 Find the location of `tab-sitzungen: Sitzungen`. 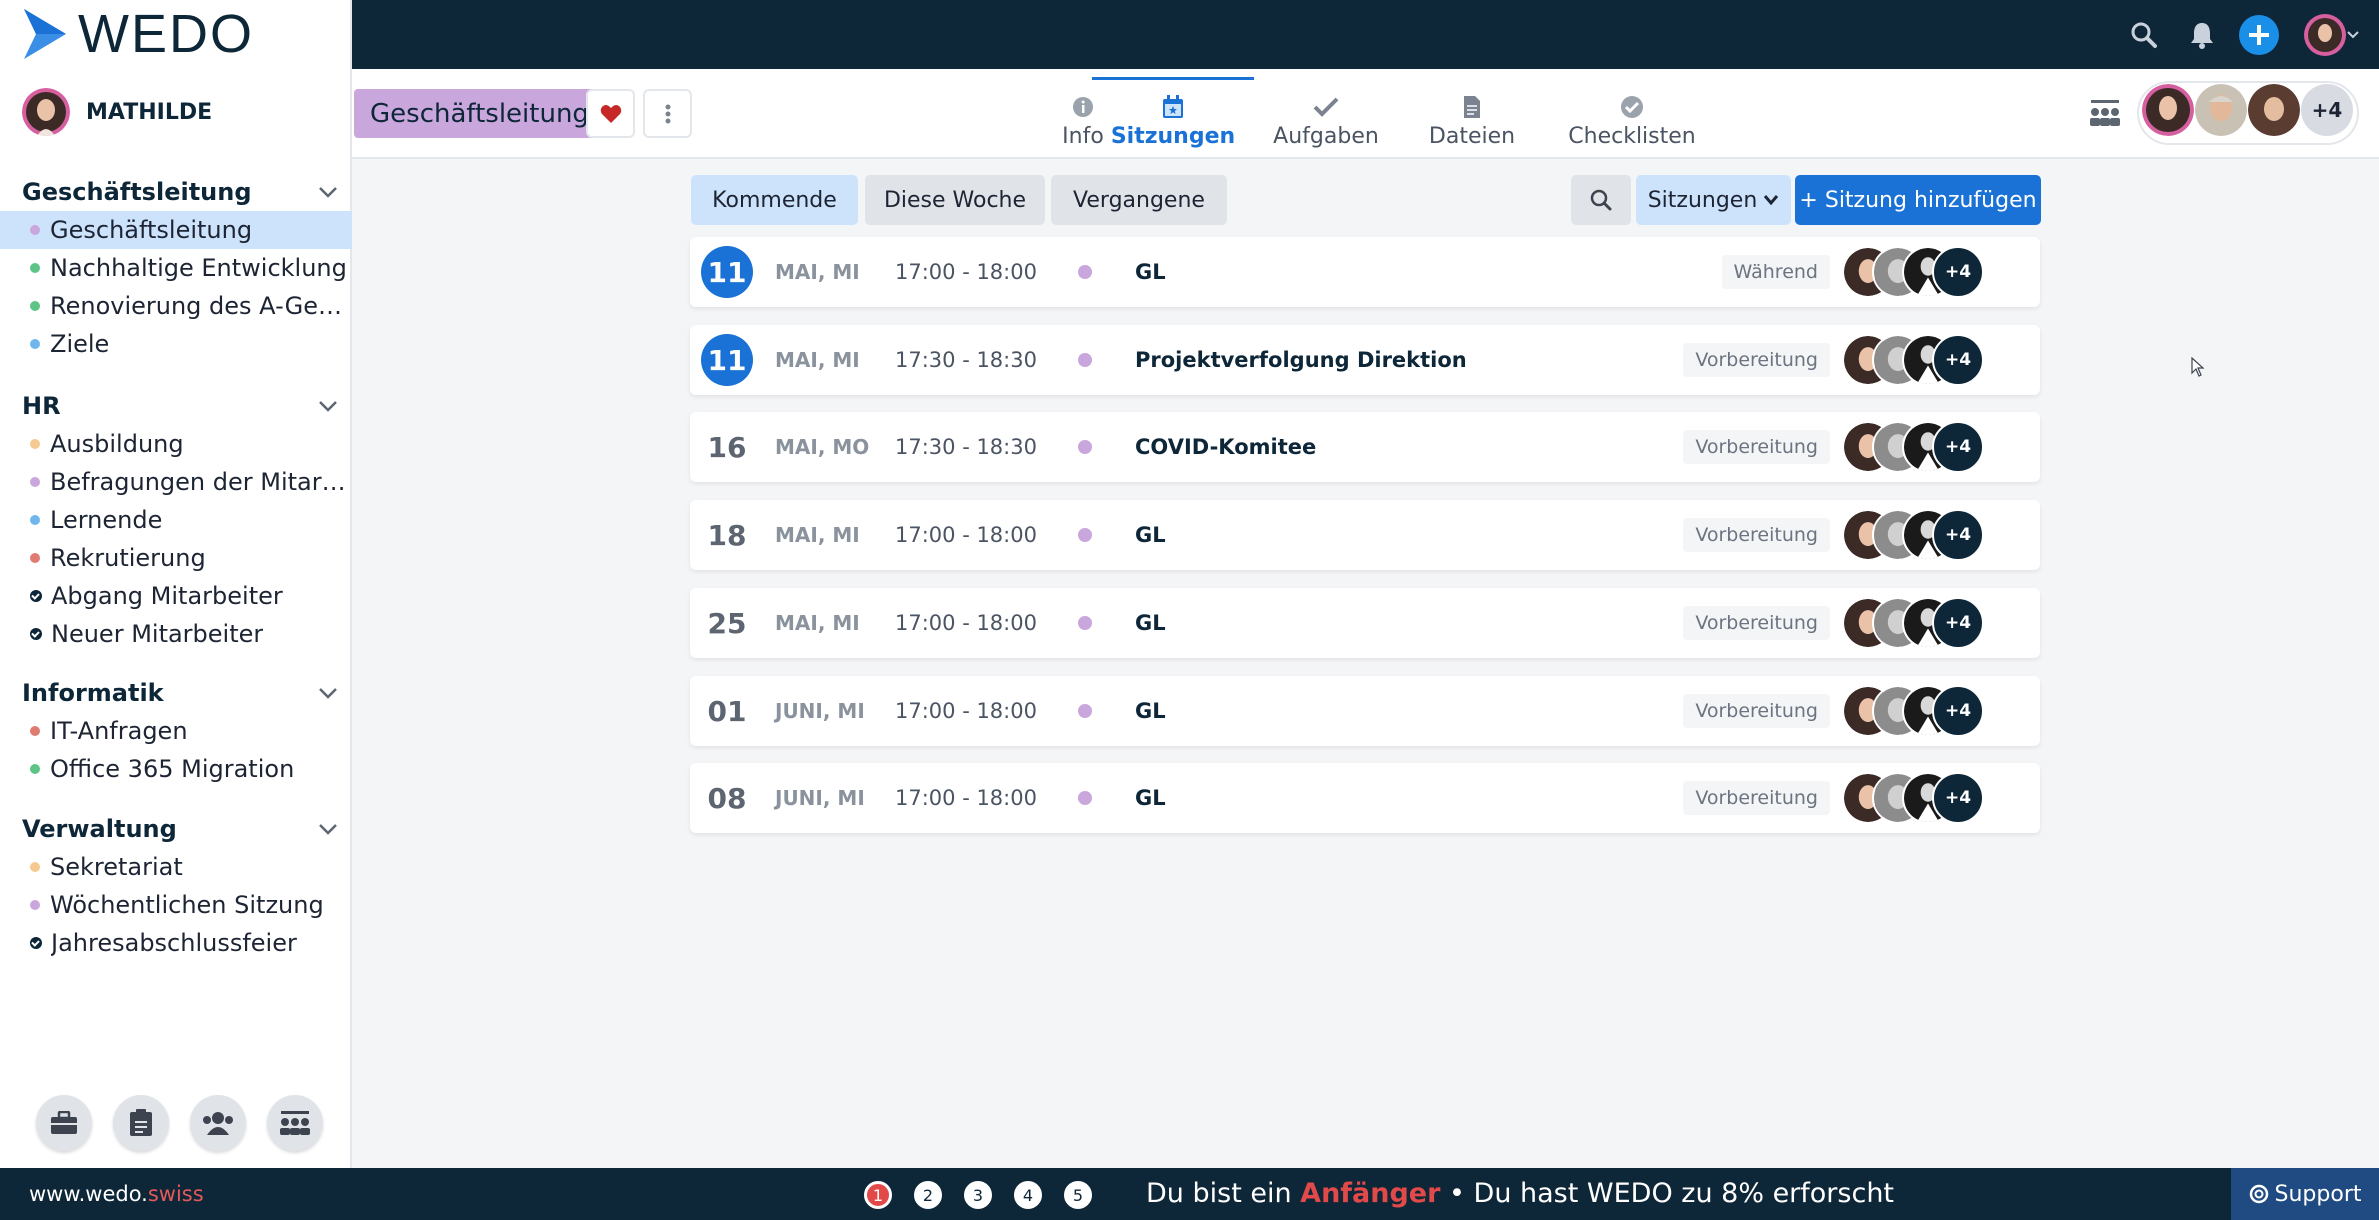

tab-sitzungen: Sitzungen is located at coordinates (1173, 117).